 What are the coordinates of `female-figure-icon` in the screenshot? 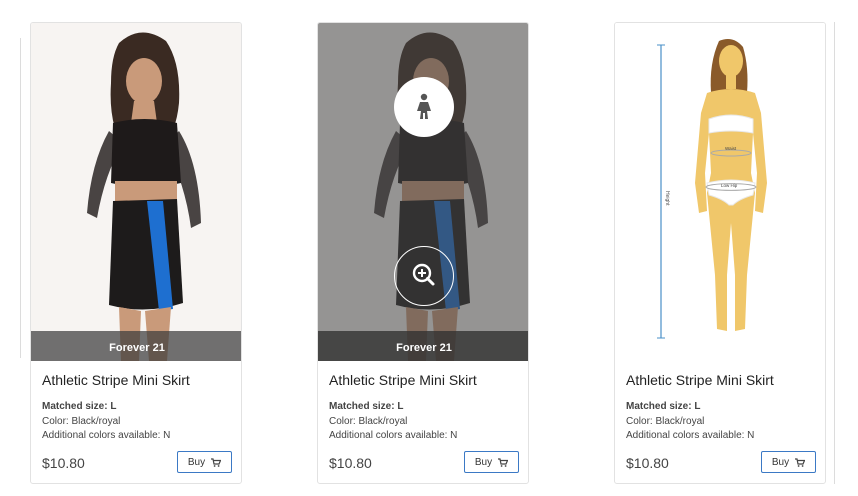 It's located at (424, 106).